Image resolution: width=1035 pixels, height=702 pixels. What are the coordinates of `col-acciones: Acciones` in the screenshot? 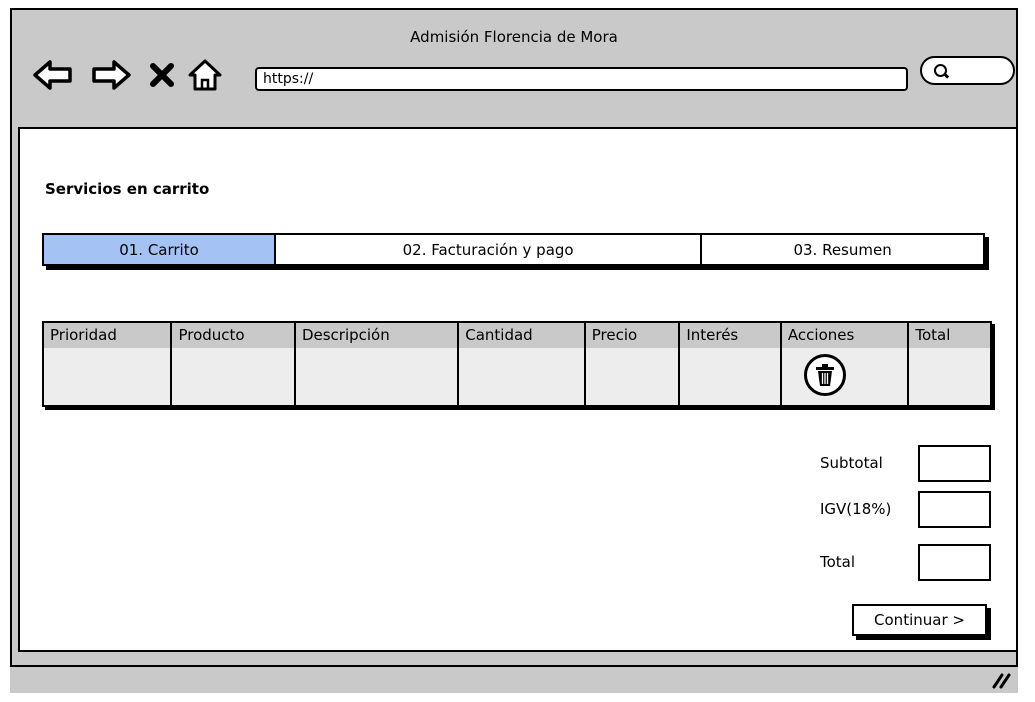 It's located at (845, 364).